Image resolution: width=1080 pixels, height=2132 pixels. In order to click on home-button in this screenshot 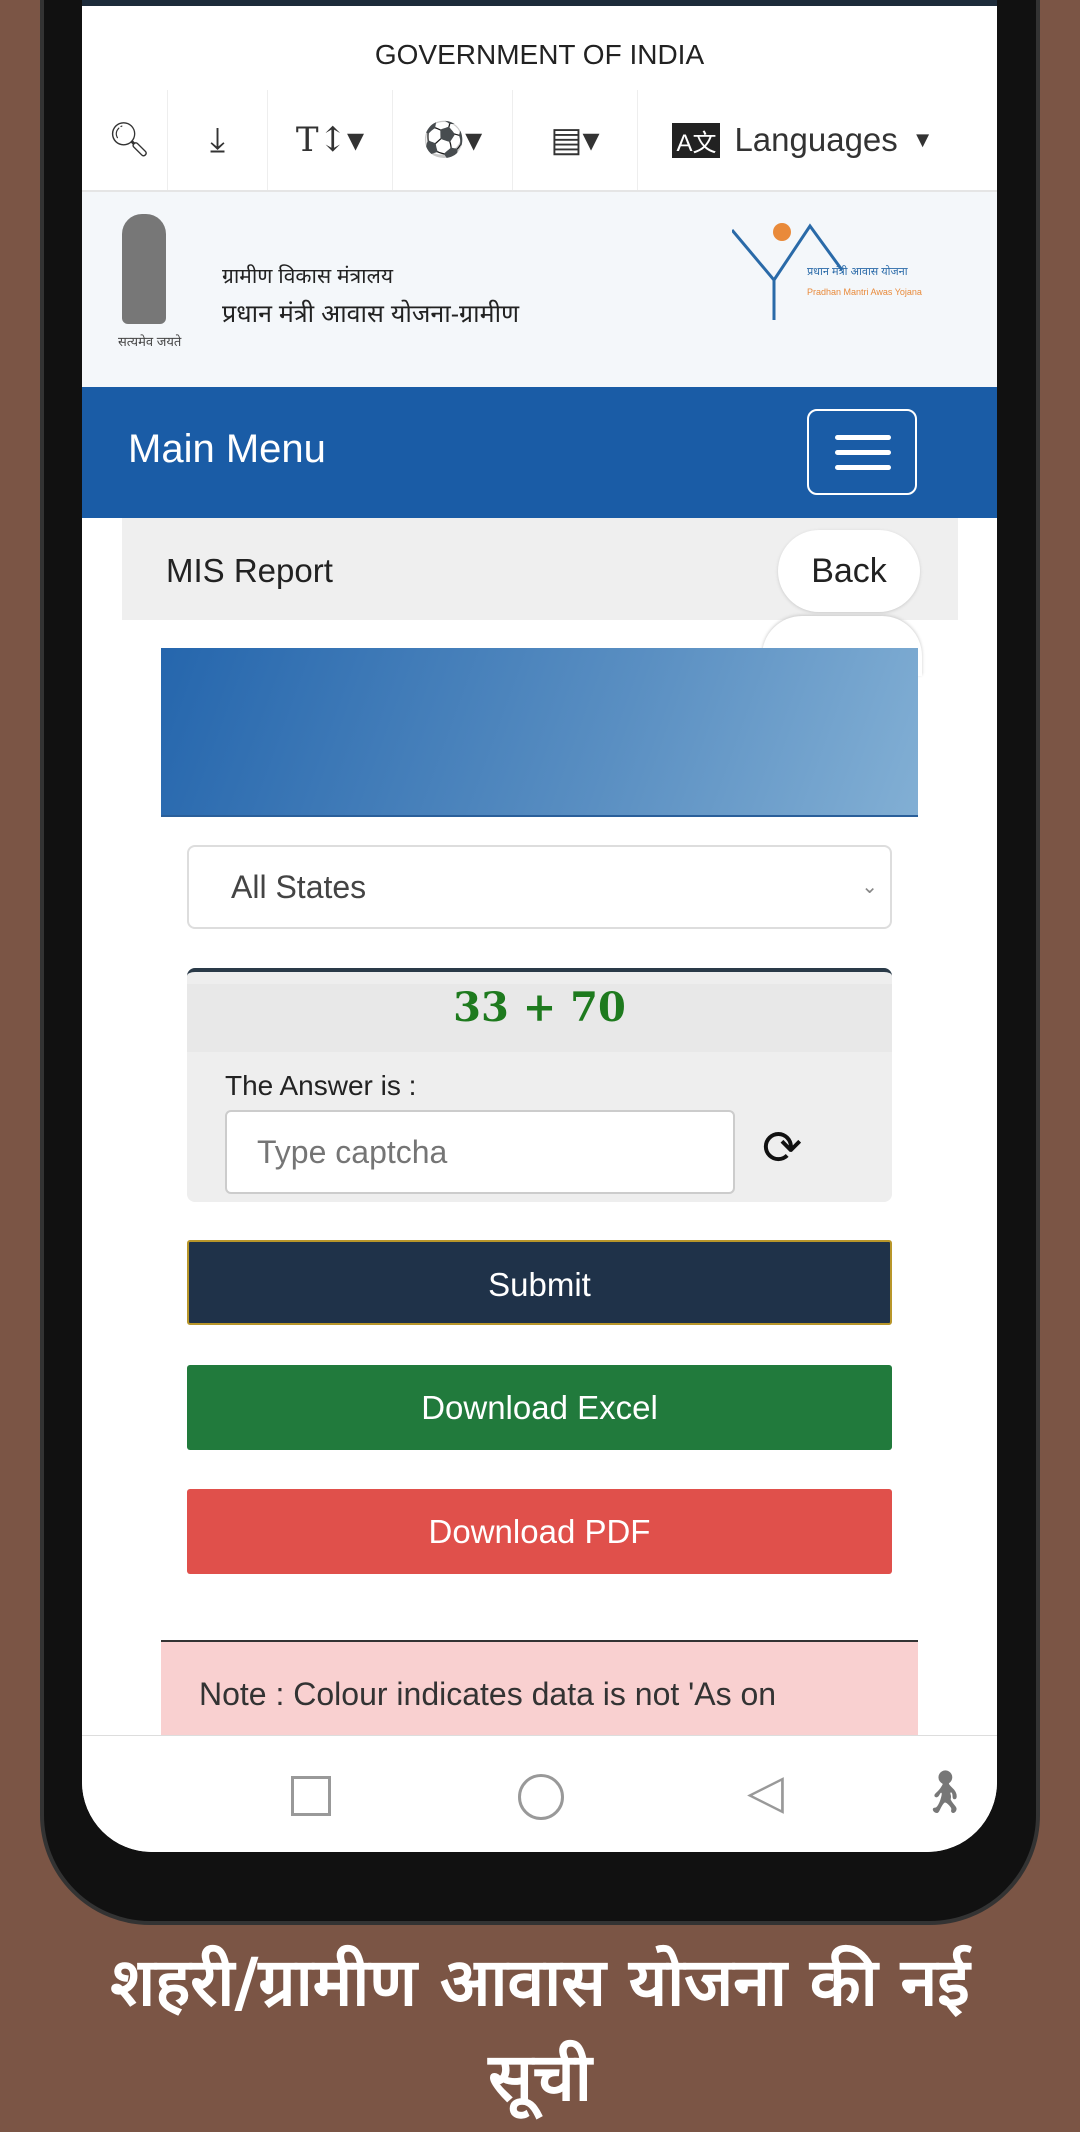, I will do `click(541, 1797)`.